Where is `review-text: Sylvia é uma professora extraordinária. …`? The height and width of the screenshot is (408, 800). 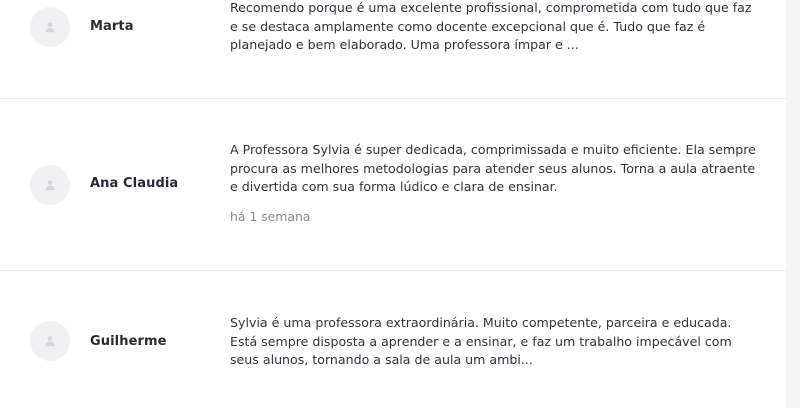 review-text: Sylvia é uma professora extraordinária. … is located at coordinates (481, 341).